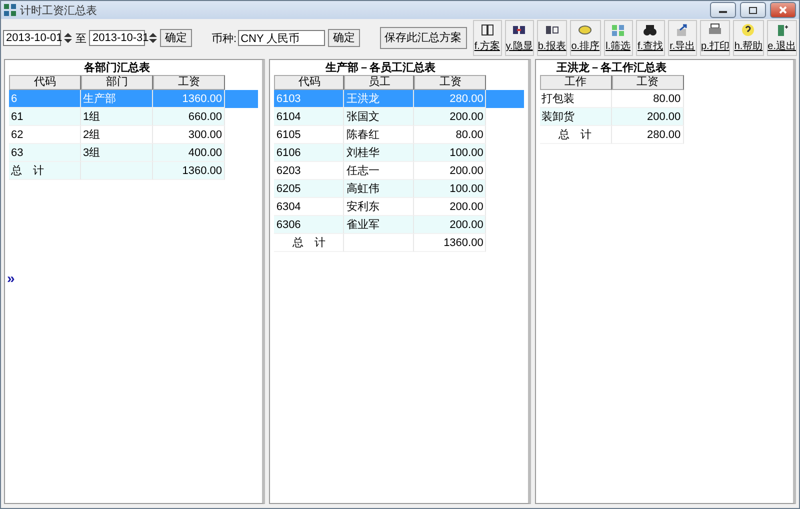 This screenshot has height=509, width=800. Describe the element at coordinates (309, 117) in the screenshot. I see `table-cell: 6104` at that location.